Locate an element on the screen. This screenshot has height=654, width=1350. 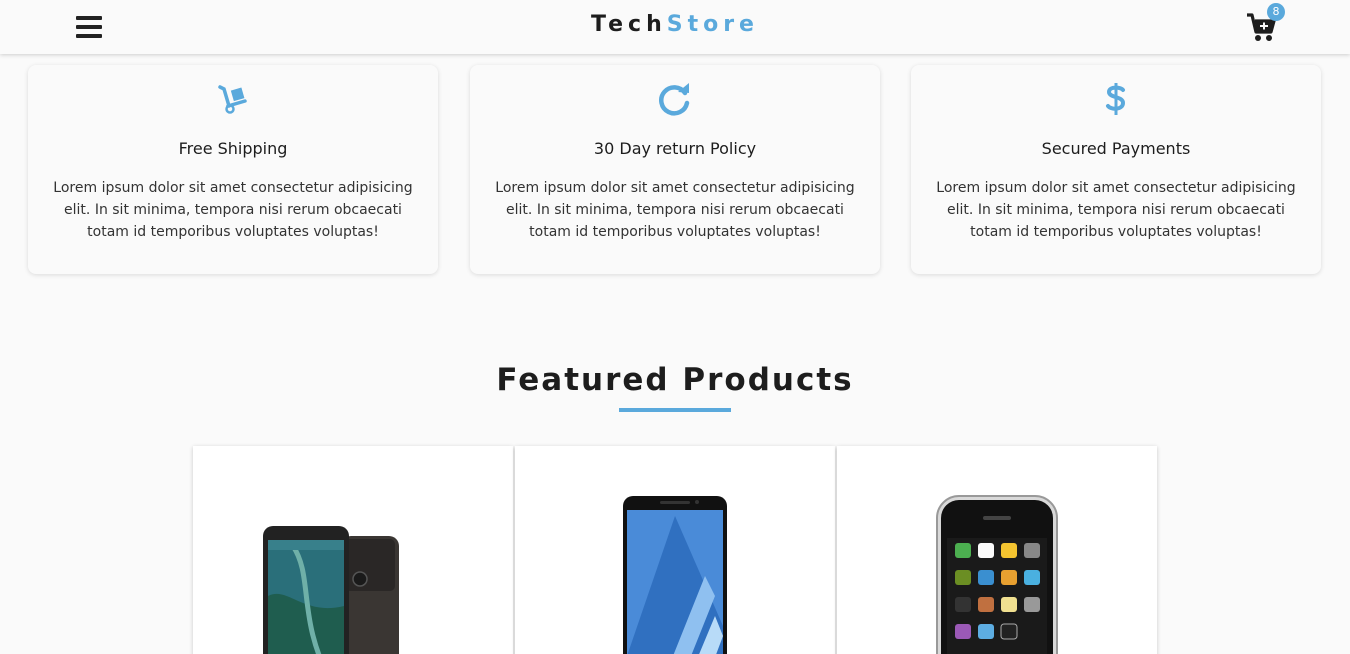
brand-logo: TechStore is located at coordinates (675, 24).